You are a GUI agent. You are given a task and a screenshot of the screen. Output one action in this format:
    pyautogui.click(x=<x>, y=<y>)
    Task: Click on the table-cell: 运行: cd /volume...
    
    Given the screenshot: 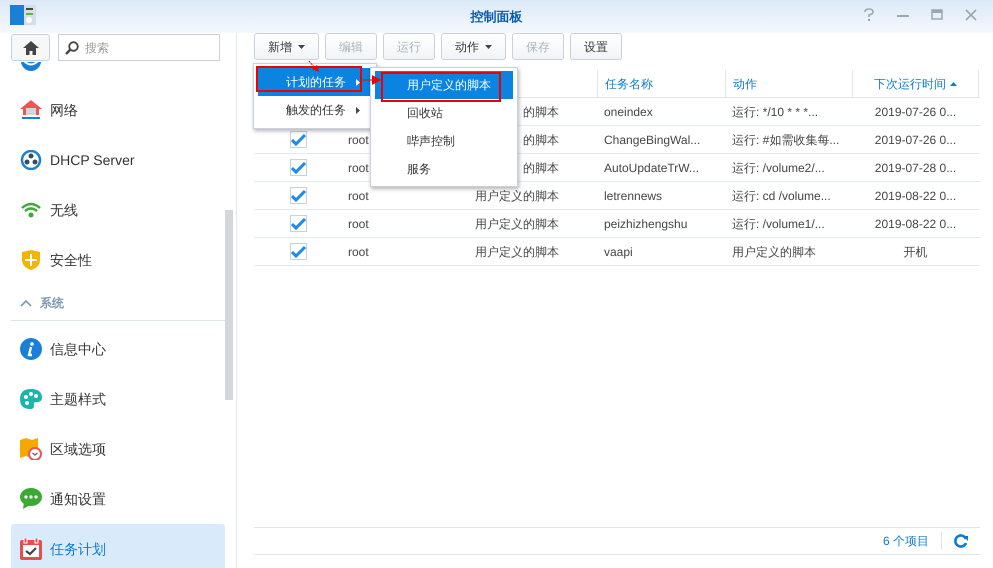 What is the action you would take?
    pyautogui.click(x=781, y=195)
    